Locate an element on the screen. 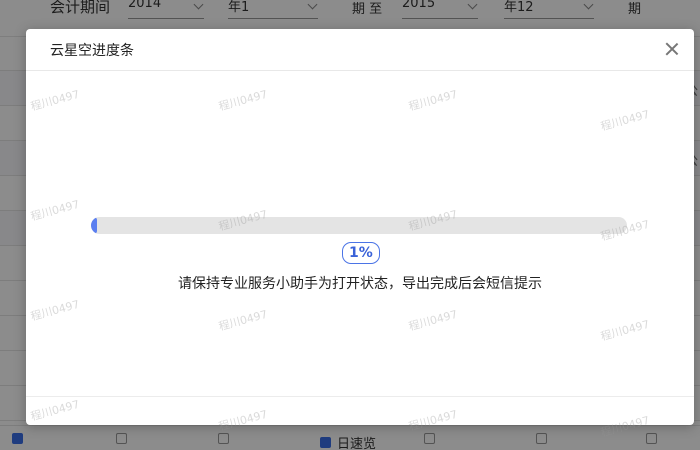 This screenshot has width=700, height=450. progress-bar is located at coordinates (359, 225).